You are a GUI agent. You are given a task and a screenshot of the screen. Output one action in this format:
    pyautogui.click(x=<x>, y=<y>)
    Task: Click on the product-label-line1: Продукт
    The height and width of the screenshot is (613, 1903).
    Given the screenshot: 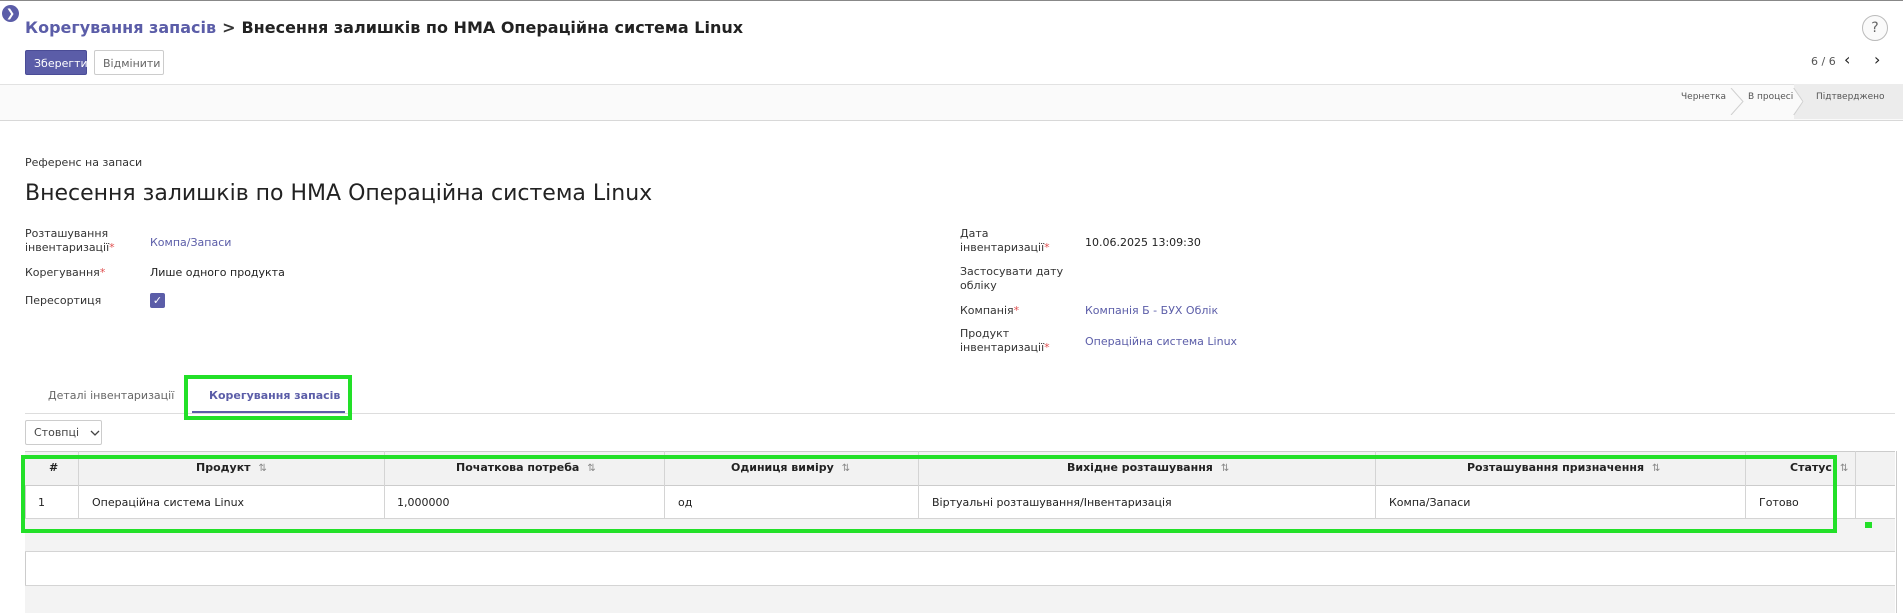 What is the action you would take?
    pyautogui.click(x=985, y=333)
    